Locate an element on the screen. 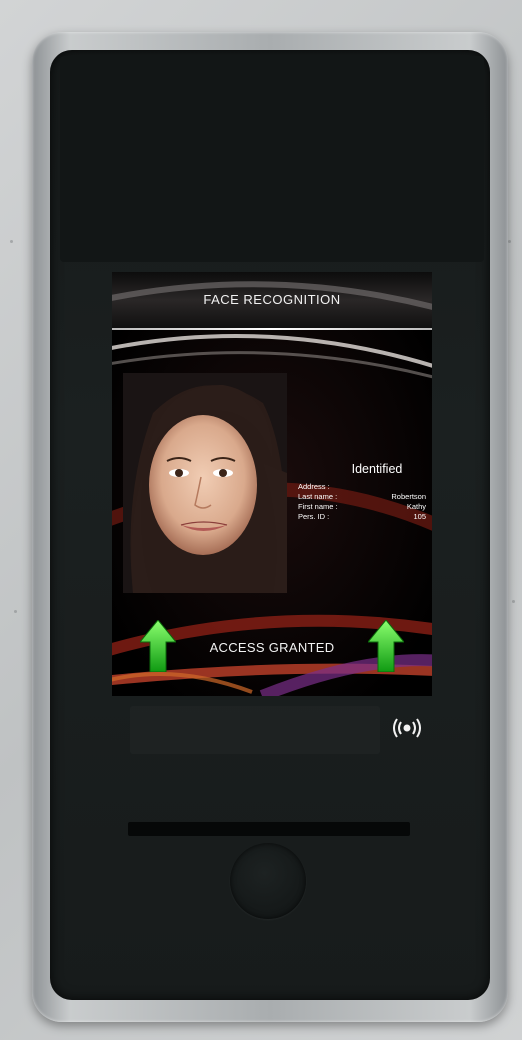 The width and height of the screenshot is (522, 1040). field-value: Robertson is located at coordinates (408, 496).